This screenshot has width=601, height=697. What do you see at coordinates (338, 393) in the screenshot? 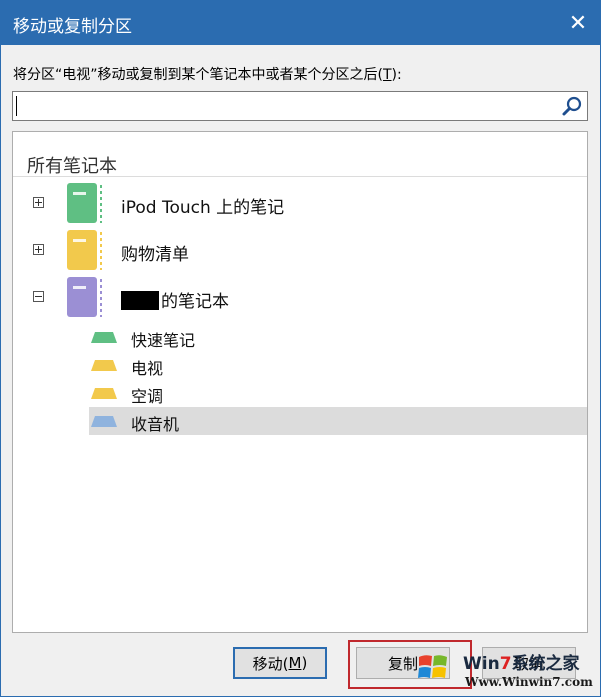
I see `section-row-ac: 空调` at bounding box center [338, 393].